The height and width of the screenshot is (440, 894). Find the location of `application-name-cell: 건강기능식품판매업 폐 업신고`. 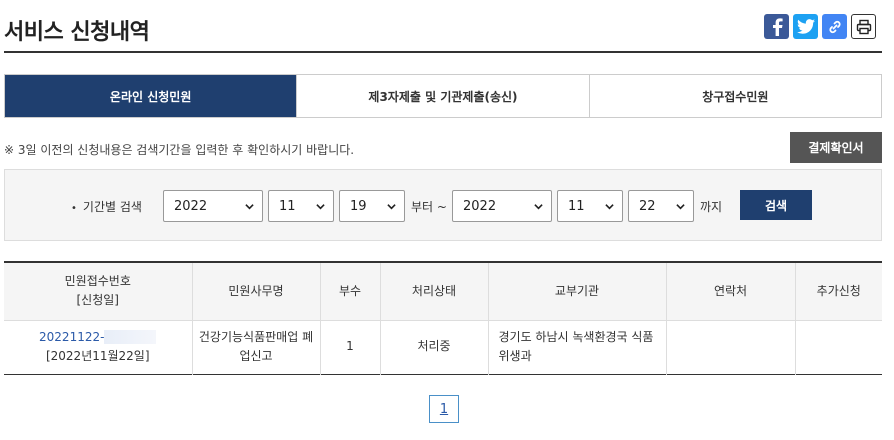

application-name-cell: 건강기능식품판매업 폐 업신고 is located at coordinates (255, 347).